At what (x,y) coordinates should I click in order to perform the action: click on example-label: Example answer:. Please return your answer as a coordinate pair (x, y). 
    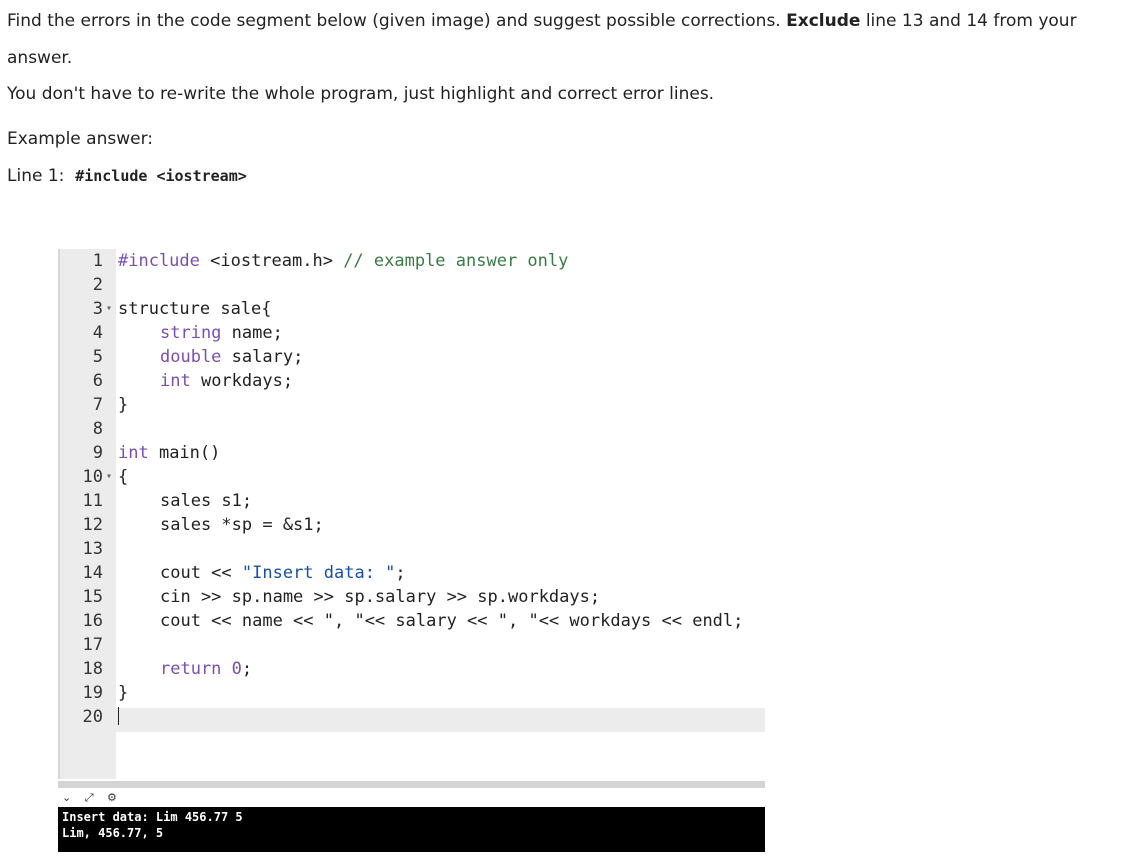
    Looking at the image, I should click on (80, 139).